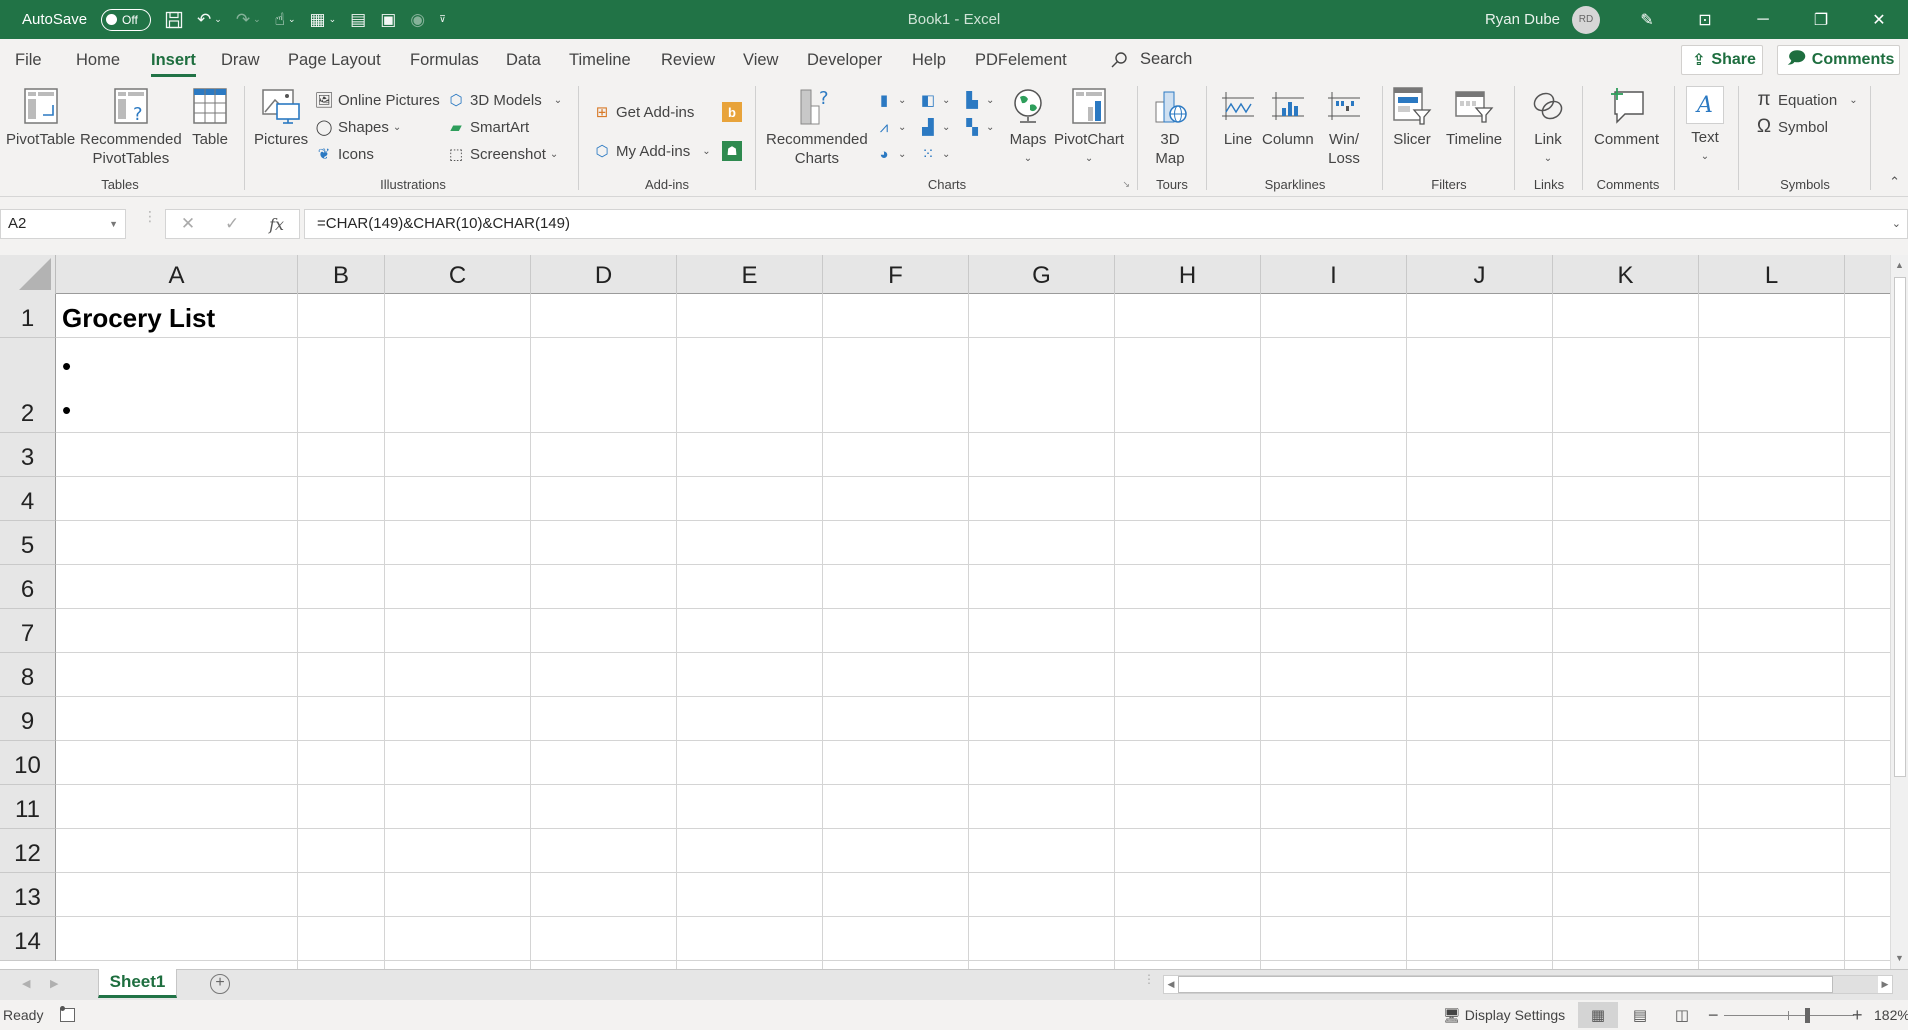  Describe the element at coordinates (177, 274) in the screenshot. I see `column-header-a: A` at that location.